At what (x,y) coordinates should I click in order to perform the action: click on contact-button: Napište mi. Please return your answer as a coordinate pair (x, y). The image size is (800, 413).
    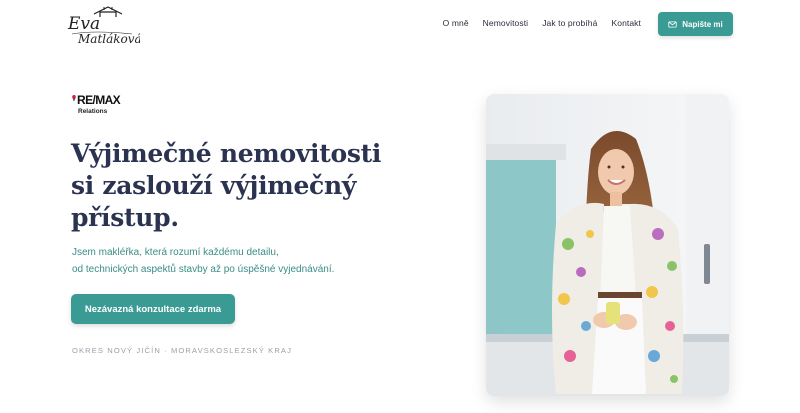
    Looking at the image, I should click on (695, 24).